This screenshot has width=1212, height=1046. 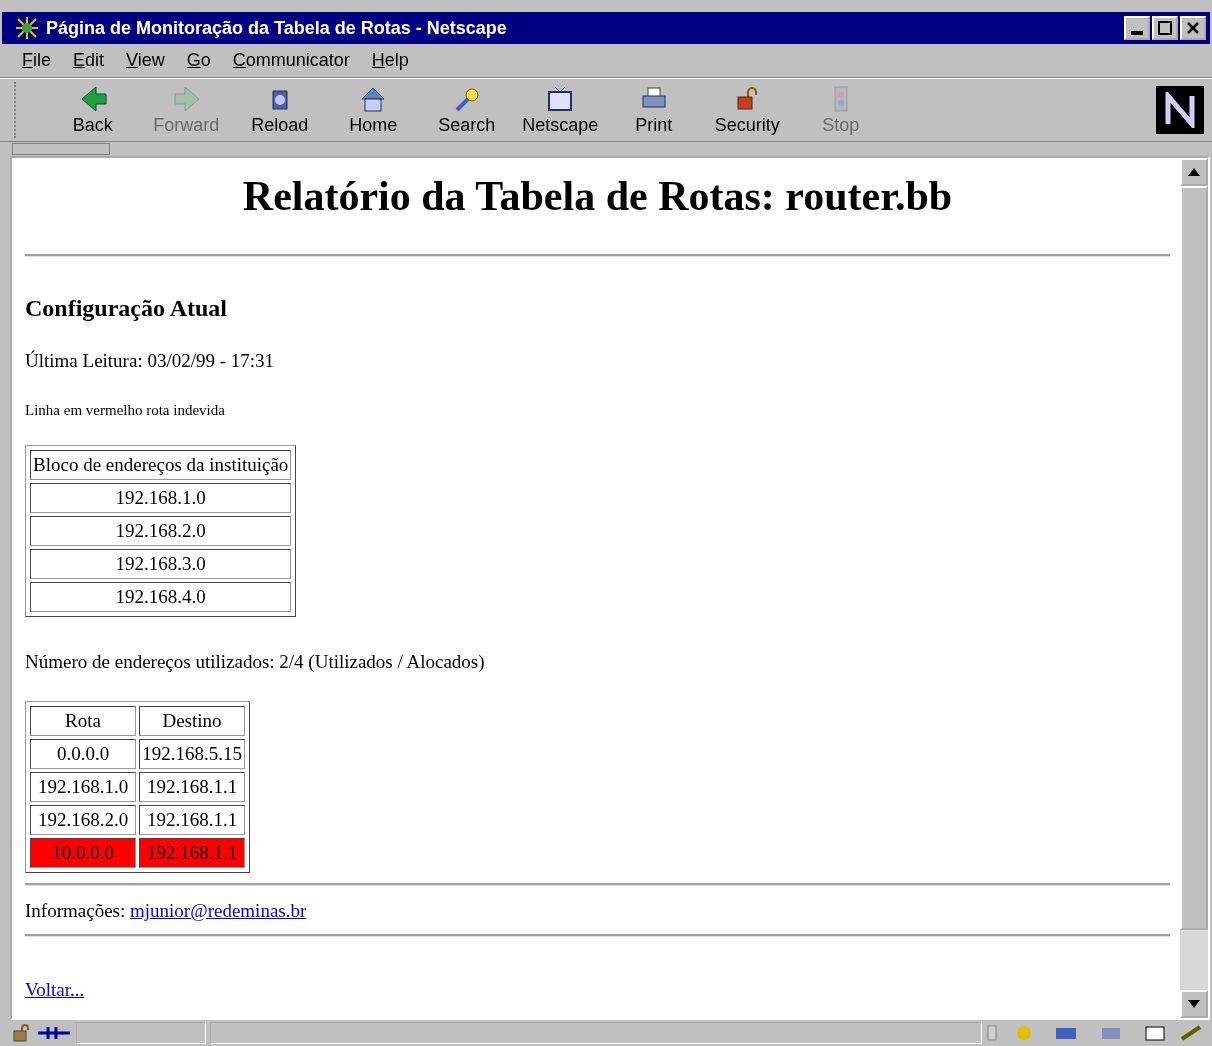 I want to click on page-heading: Relatório da Tabela de Rotas: router.bb, so click(x=597, y=196).